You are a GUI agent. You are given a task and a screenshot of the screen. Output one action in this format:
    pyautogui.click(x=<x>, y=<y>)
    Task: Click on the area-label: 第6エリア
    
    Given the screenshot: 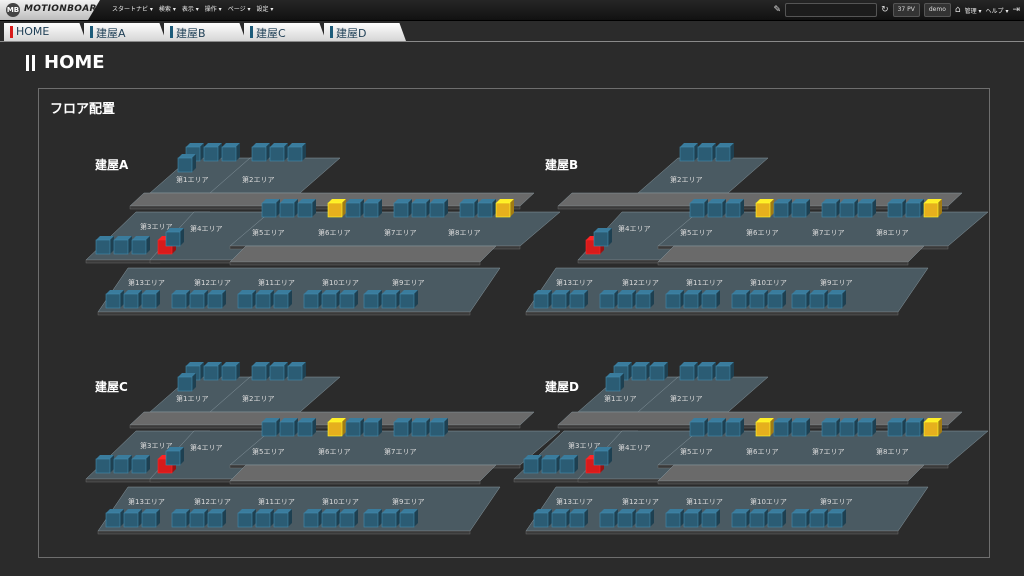 What is the action you would take?
    pyautogui.click(x=762, y=451)
    